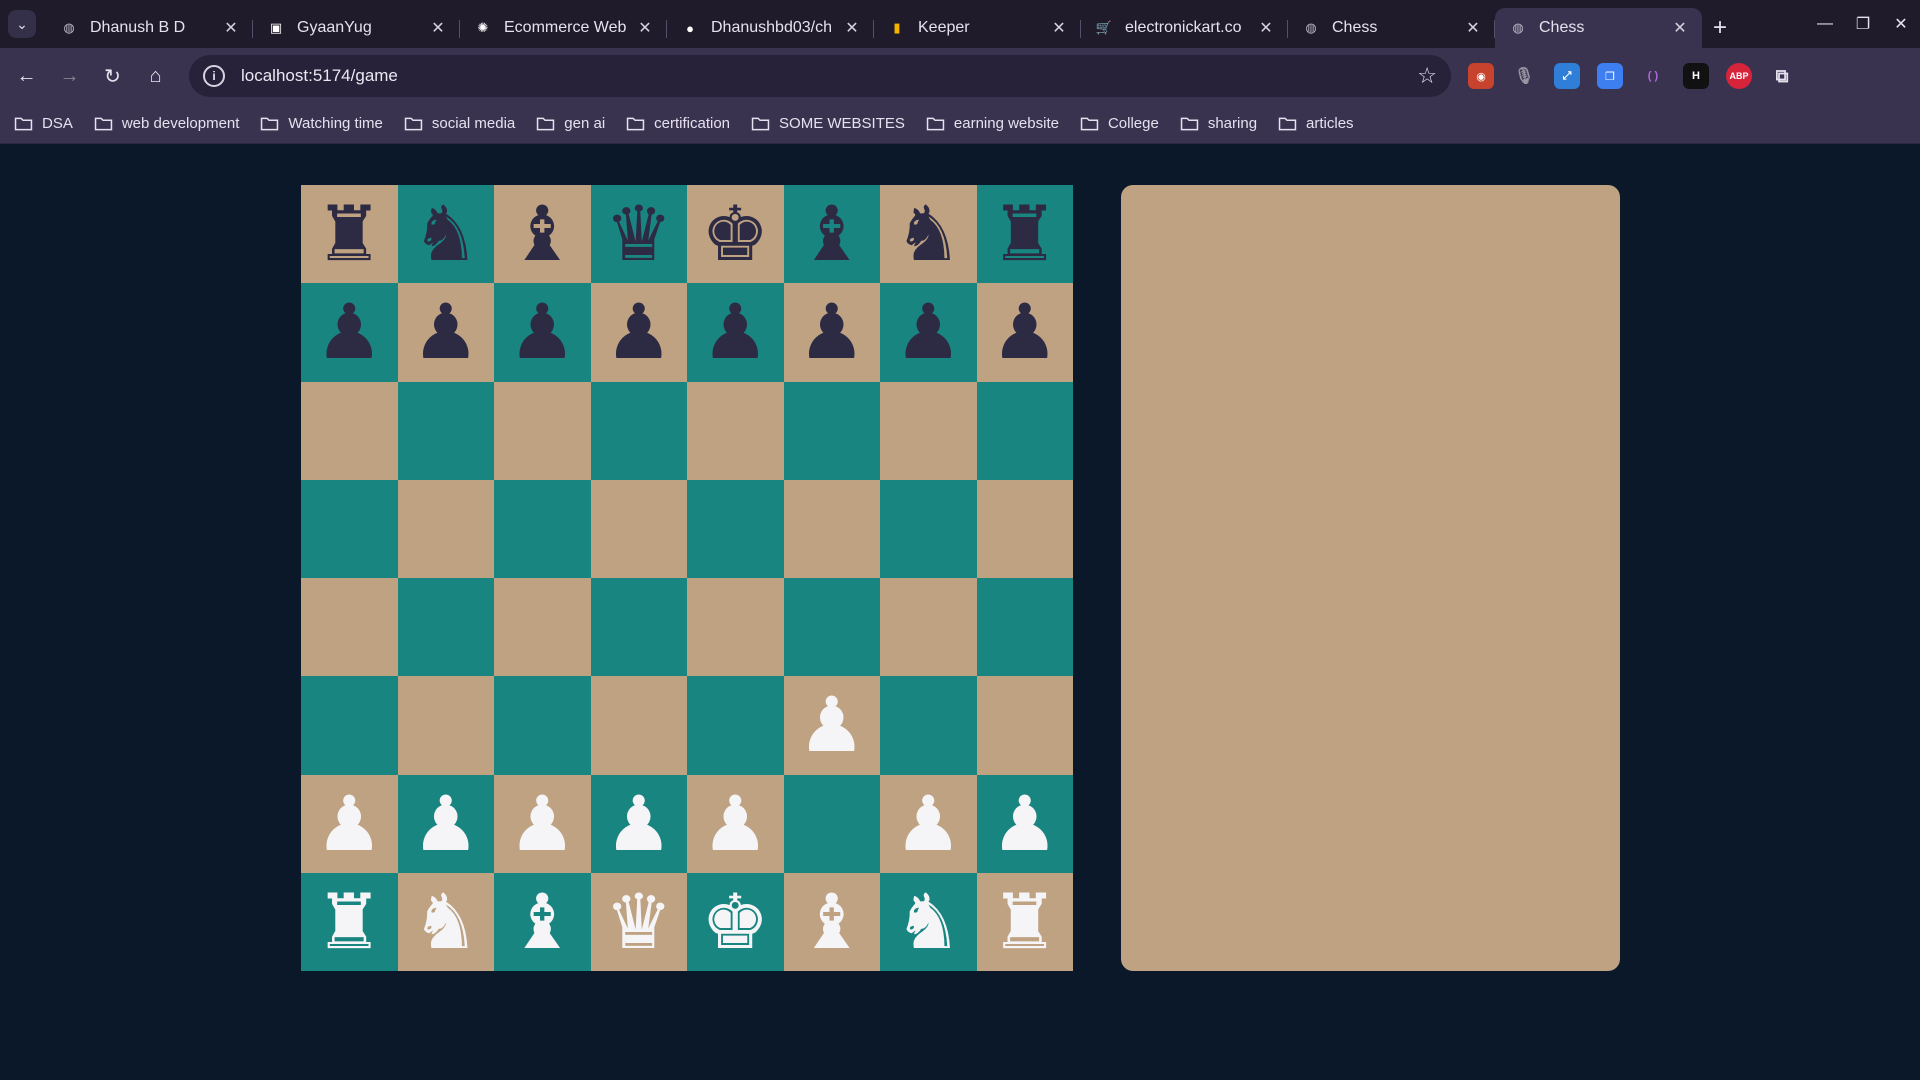  What do you see at coordinates (1863, 24) in the screenshot?
I see `restore-button: ❐` at bounding box center [1863, 24].